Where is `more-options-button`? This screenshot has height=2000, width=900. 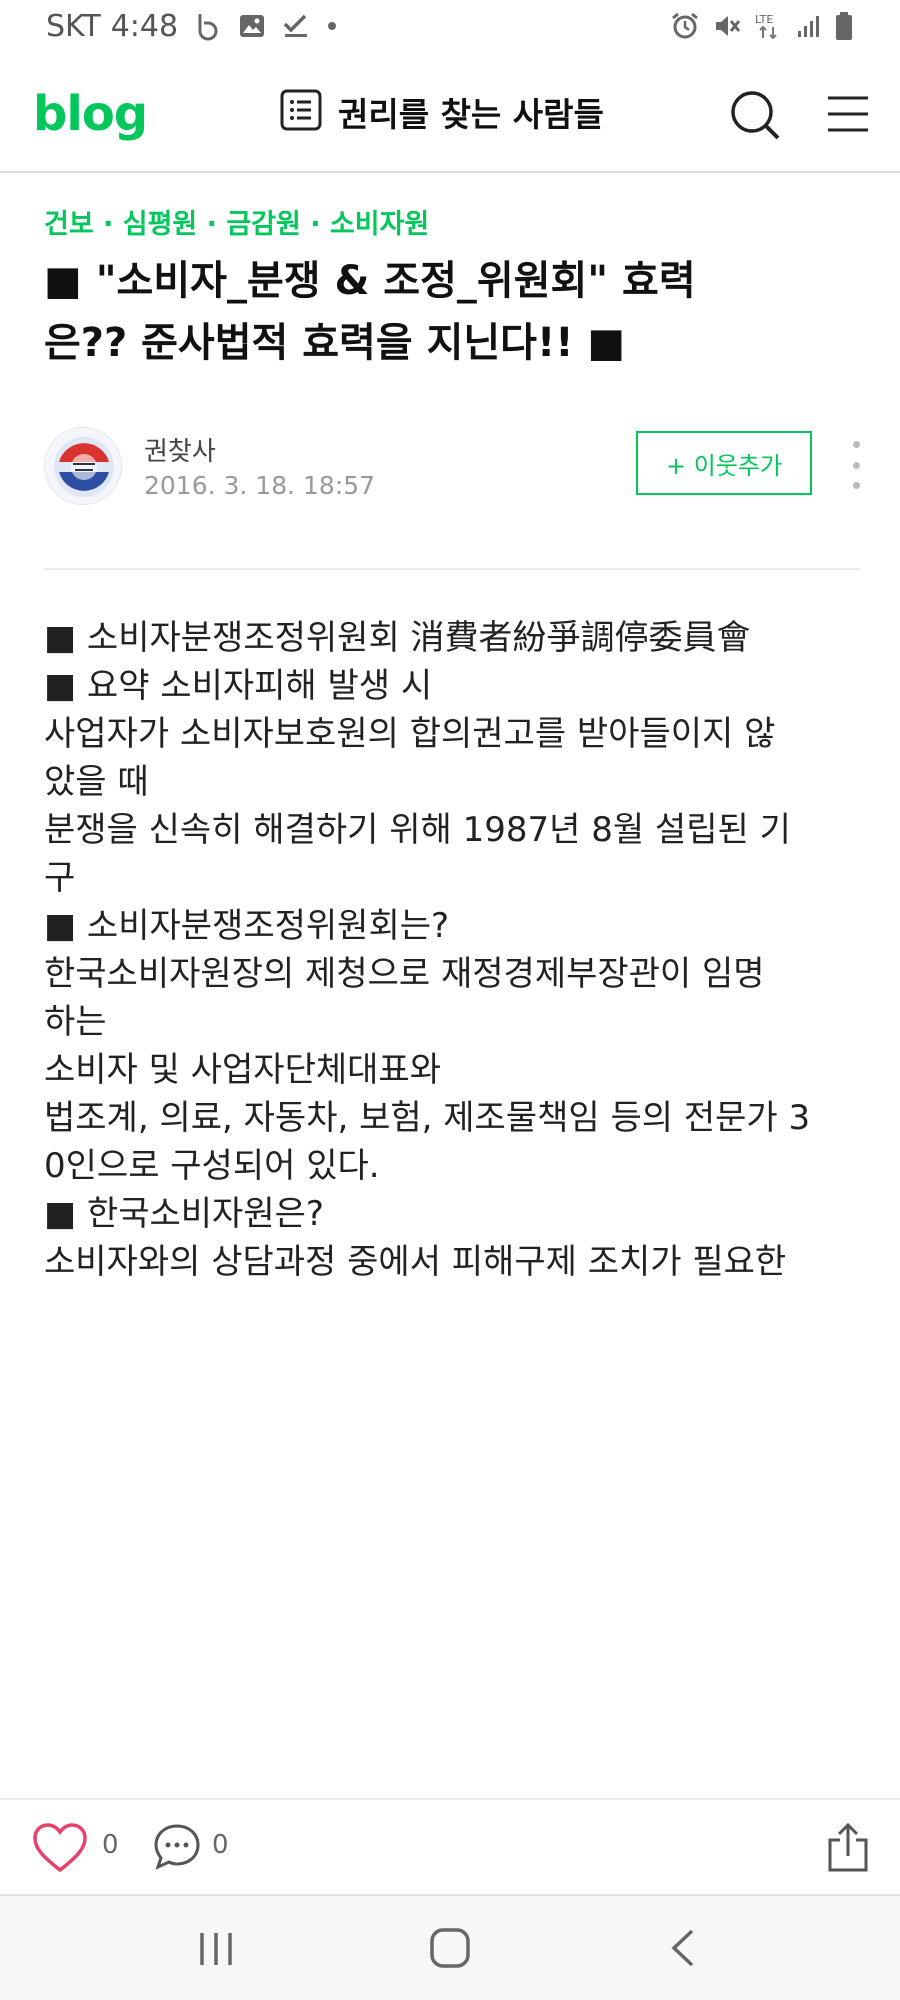 more-options-button is located at coordinates (856, 465).